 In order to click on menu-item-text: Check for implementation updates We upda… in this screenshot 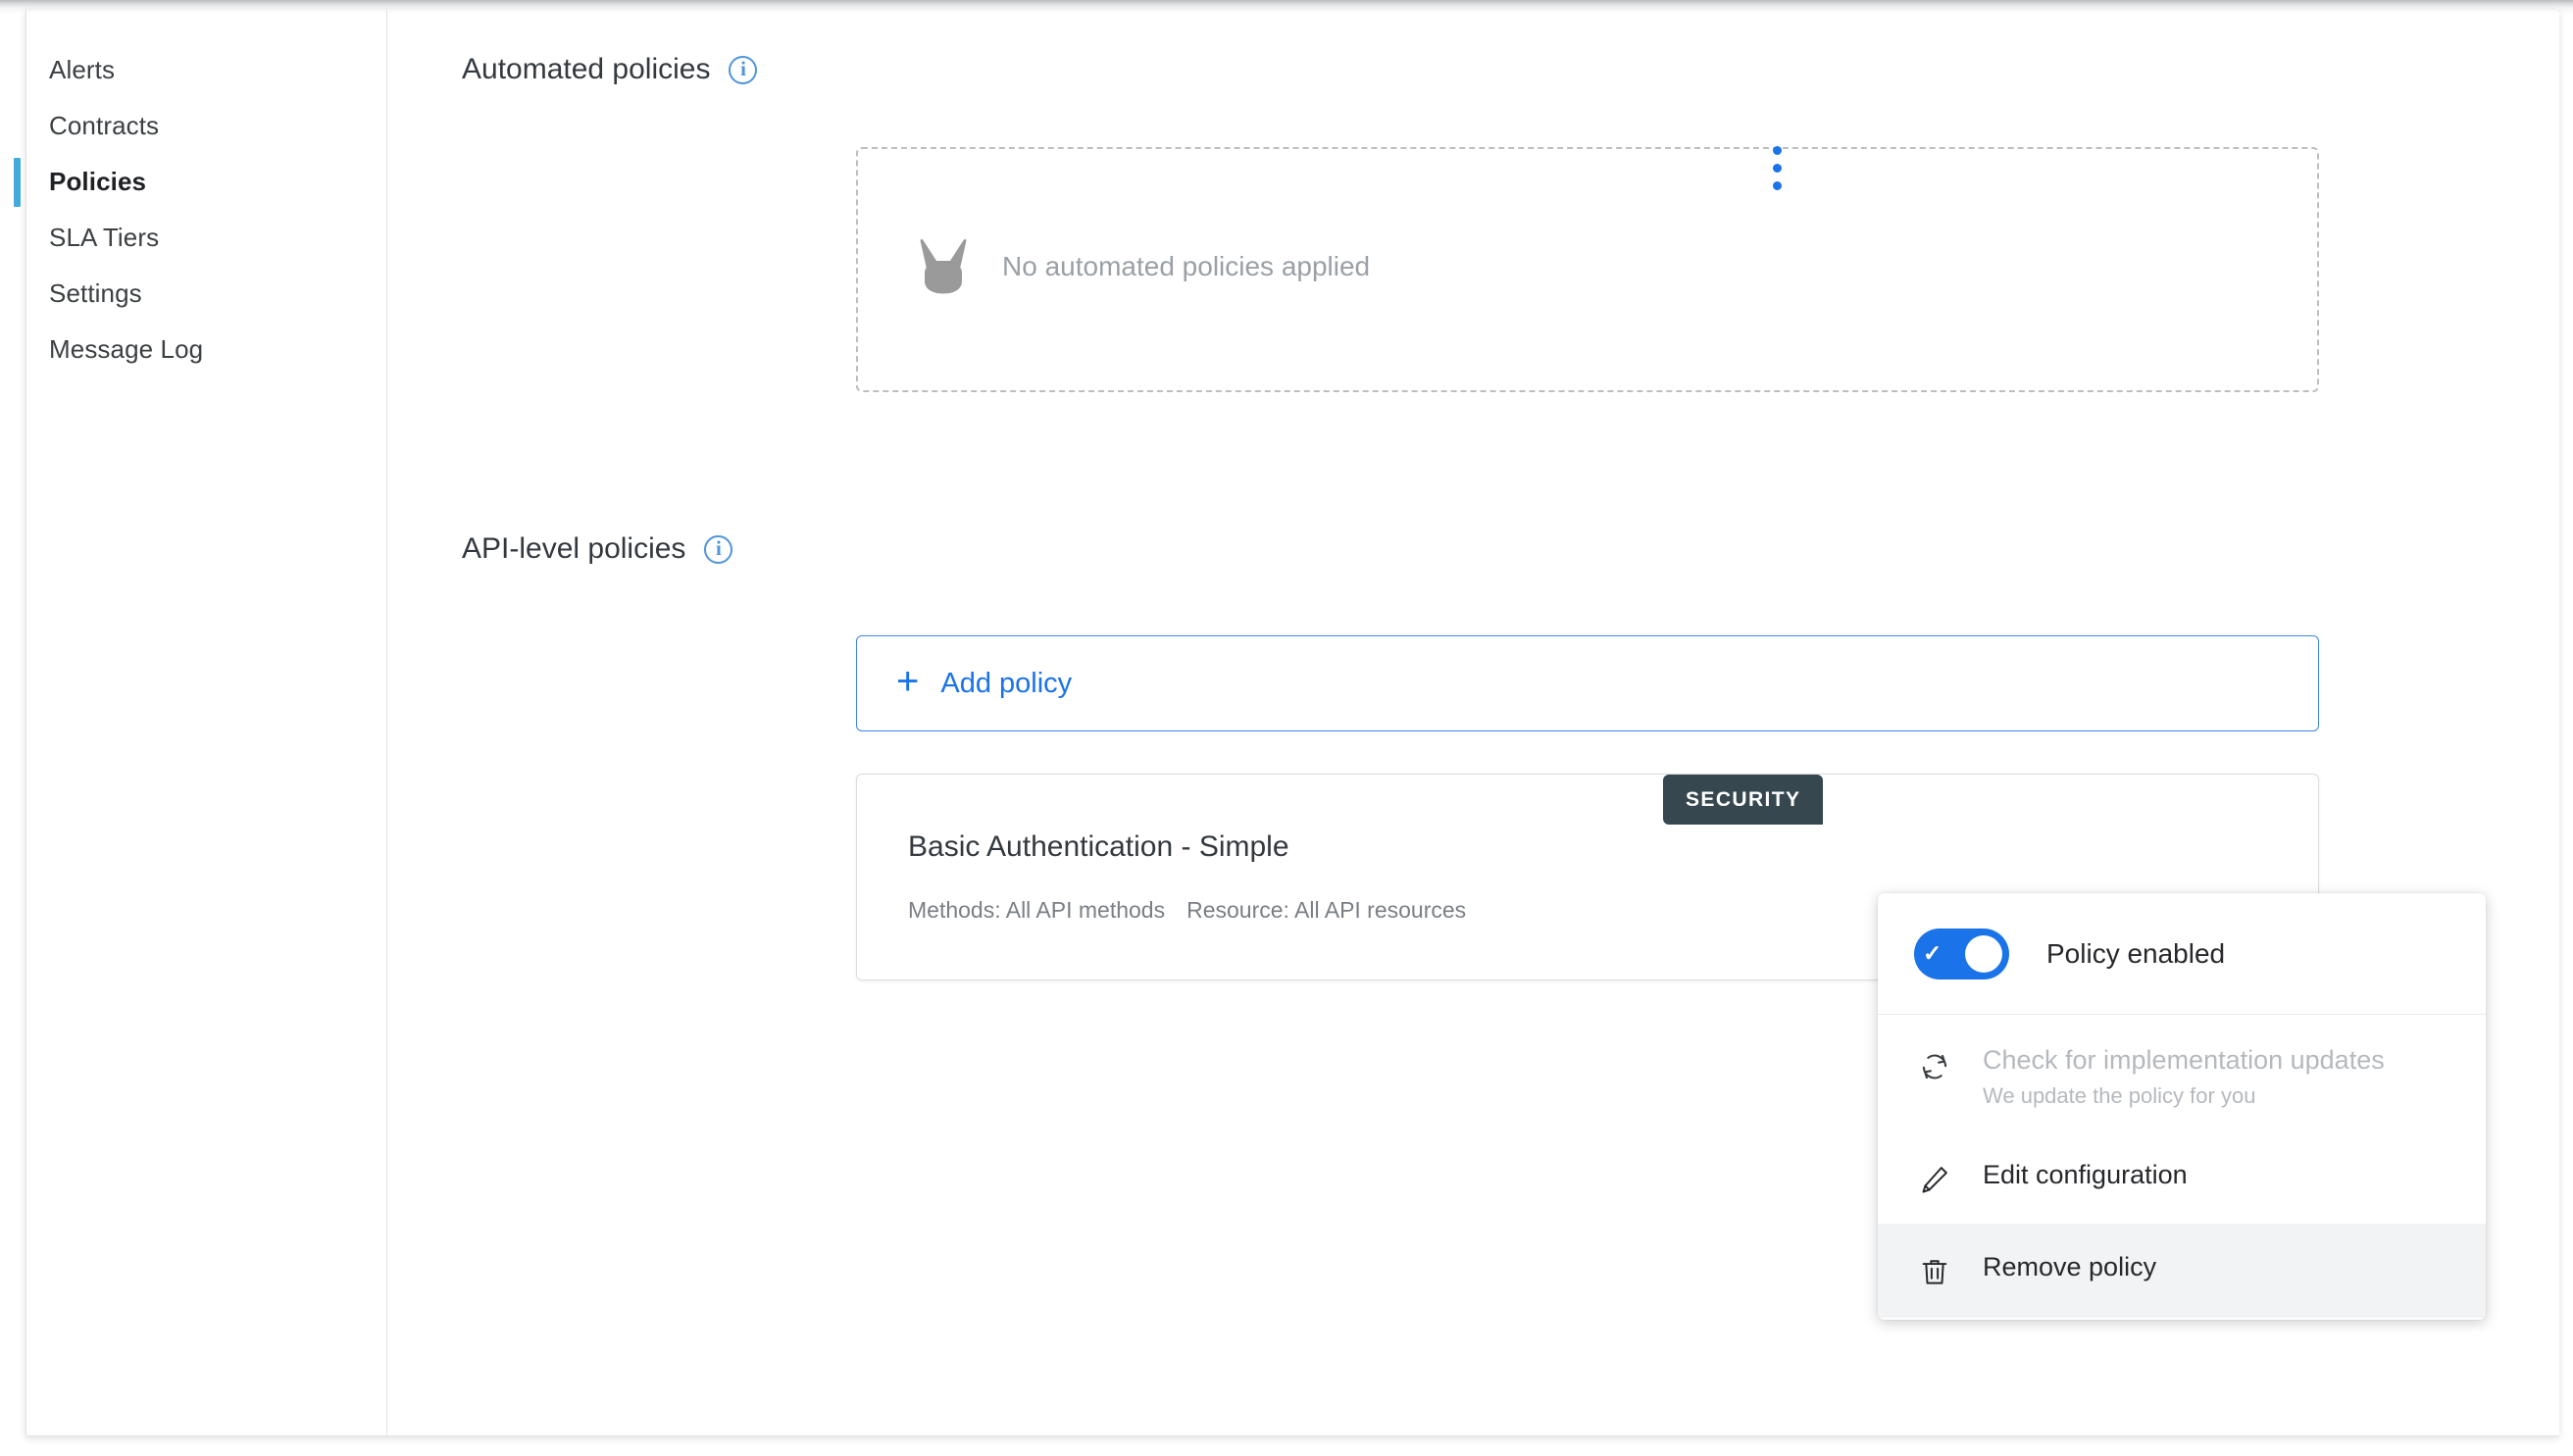, I will do `click(2184, 1077)`.